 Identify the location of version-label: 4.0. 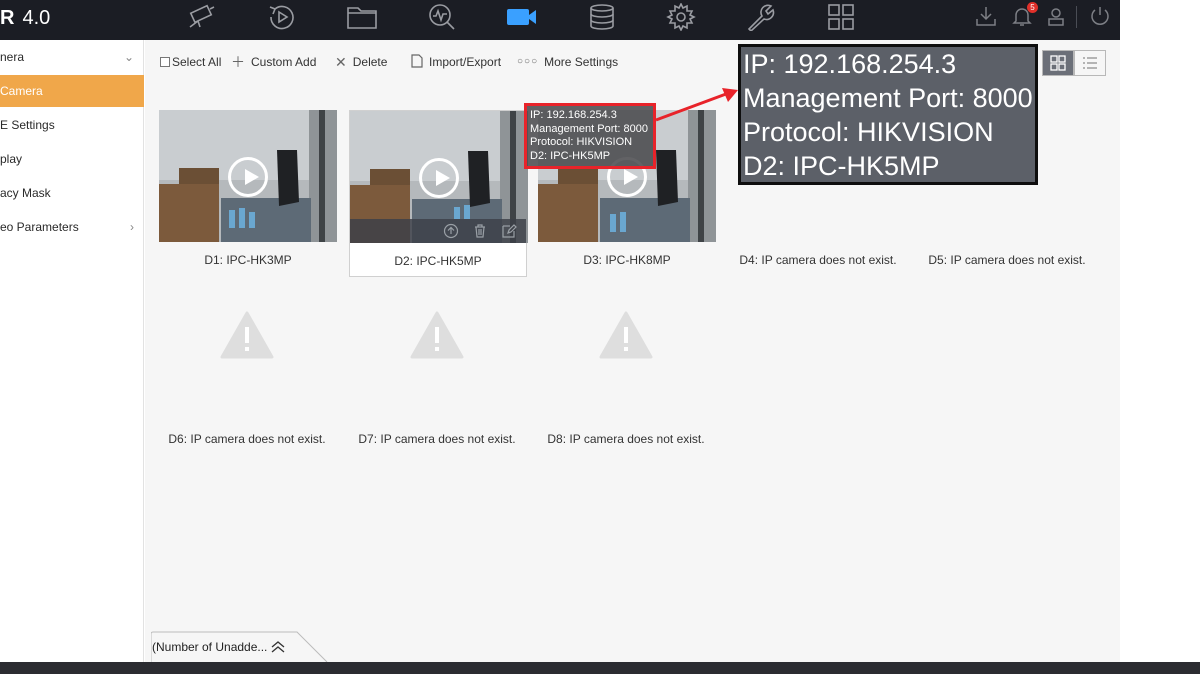
(36, 18).